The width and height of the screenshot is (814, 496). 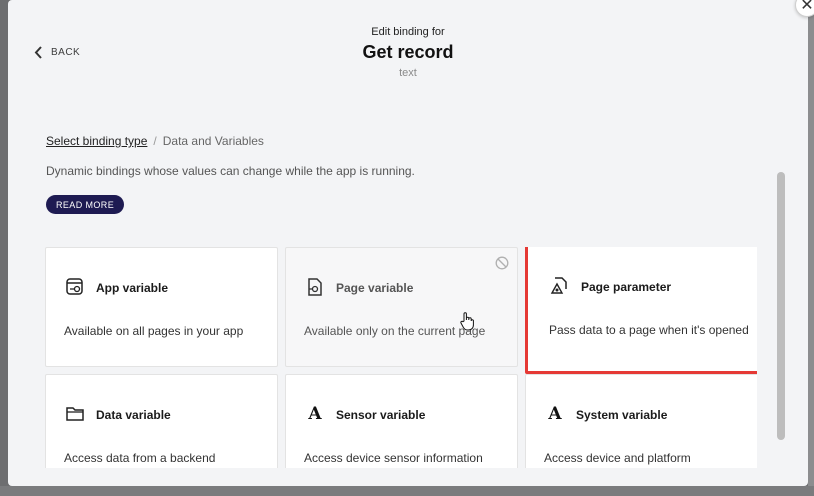 I want to click on card-data-variable: Data variable Access data from a backend, so click(x=161, y=421).